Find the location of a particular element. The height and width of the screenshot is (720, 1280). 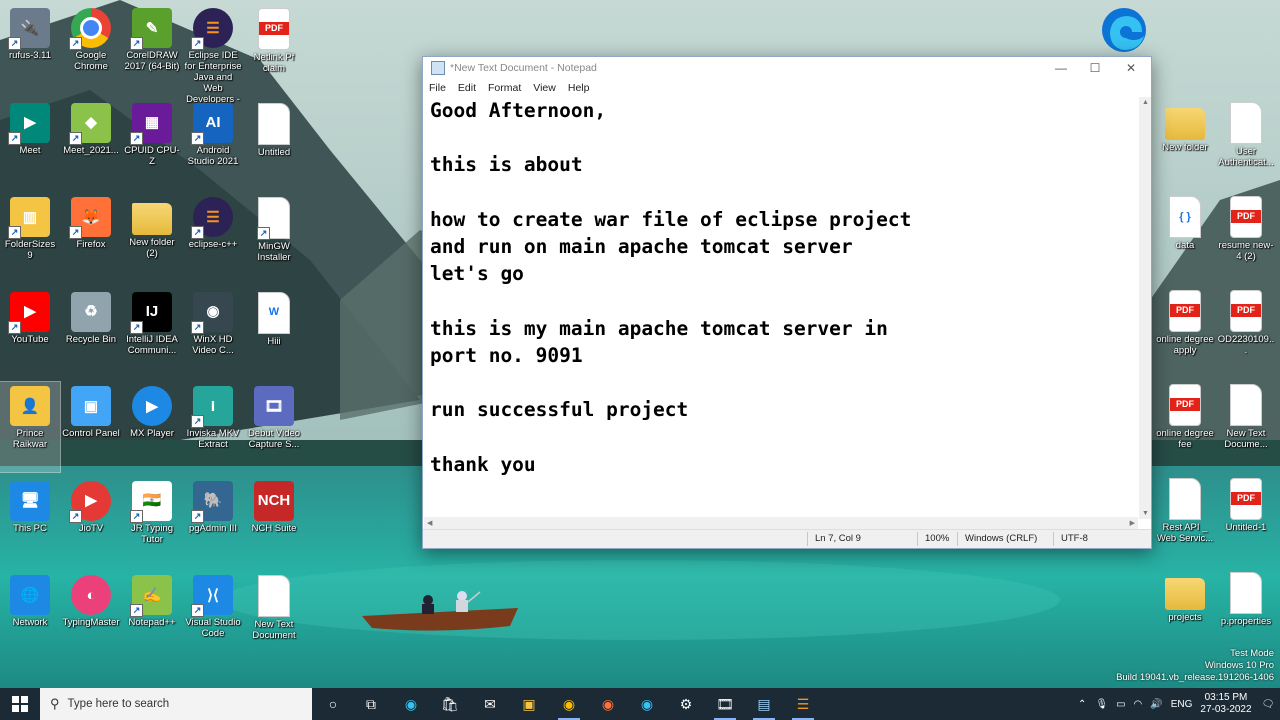

desktop-icon-hiii: W Hiii is located at coordinates (274, 333).